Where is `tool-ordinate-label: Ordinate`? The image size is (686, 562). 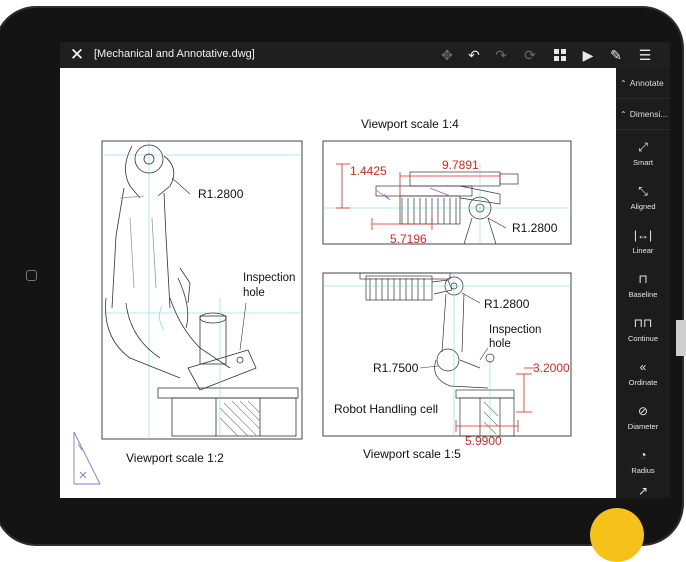 tool-ordinate-label: Ordinate is located at coordinates (643, 382).